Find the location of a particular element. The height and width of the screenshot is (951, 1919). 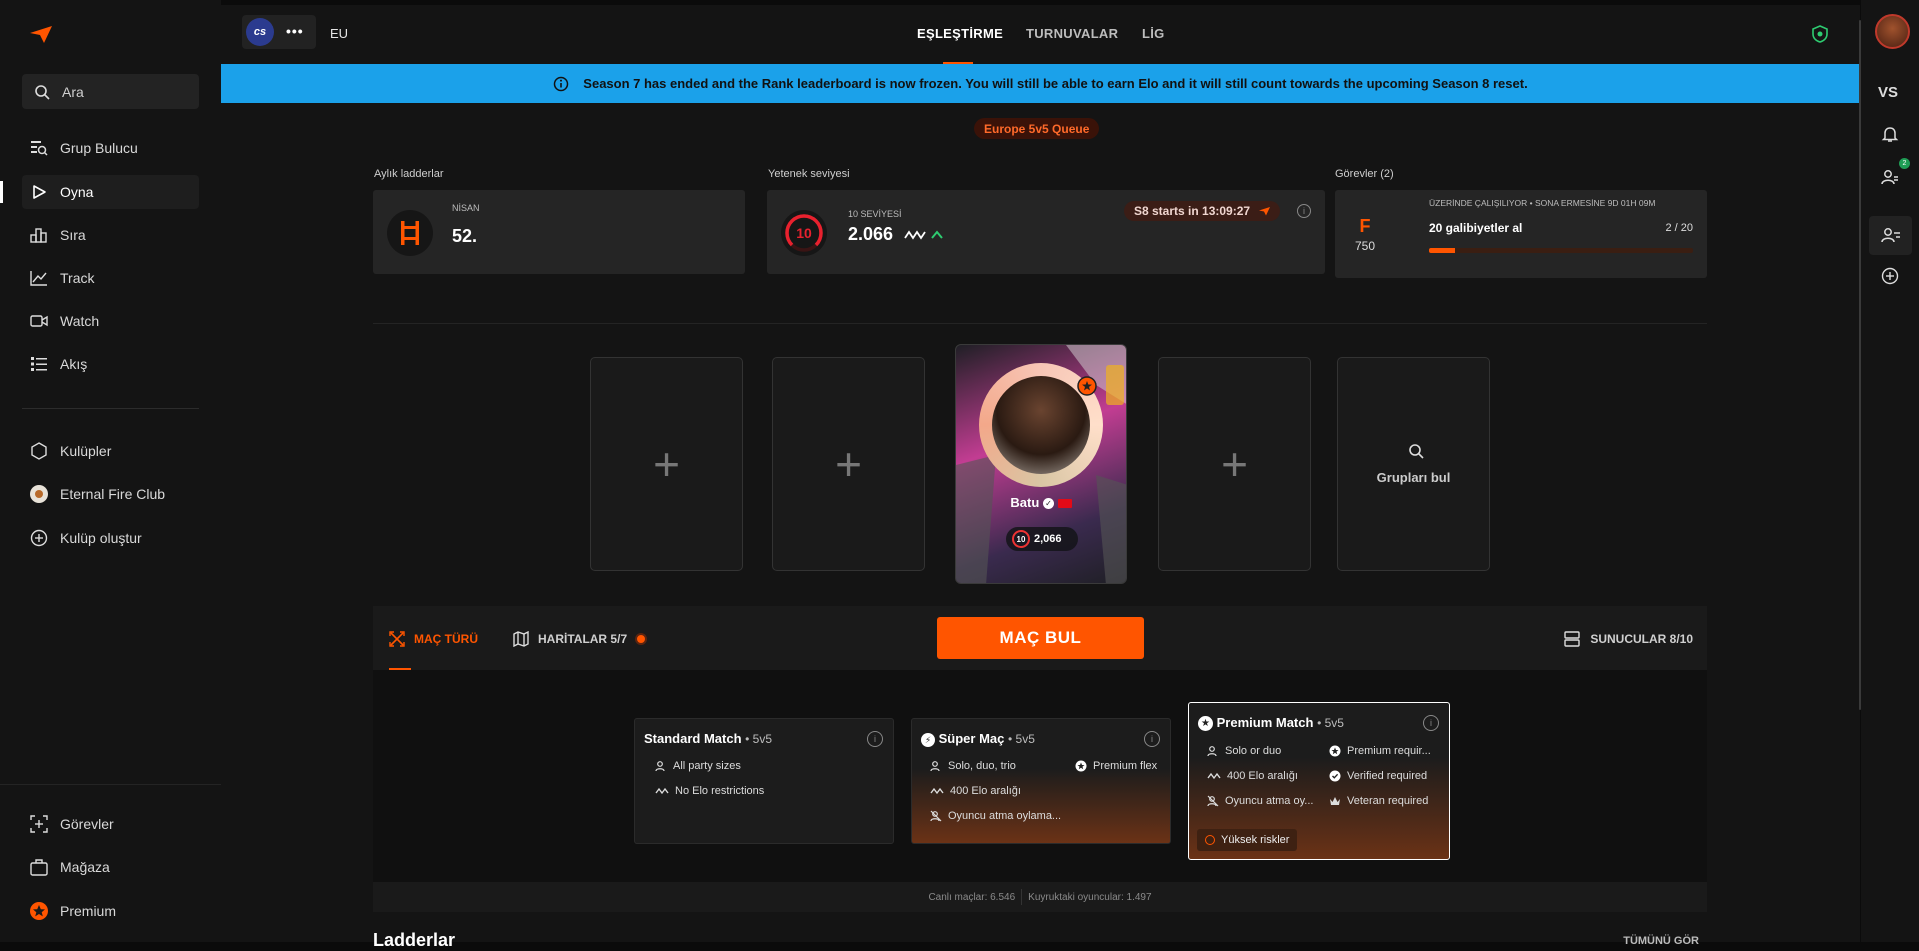

add-player-slot-2: + is located at coordinates (848, 464).